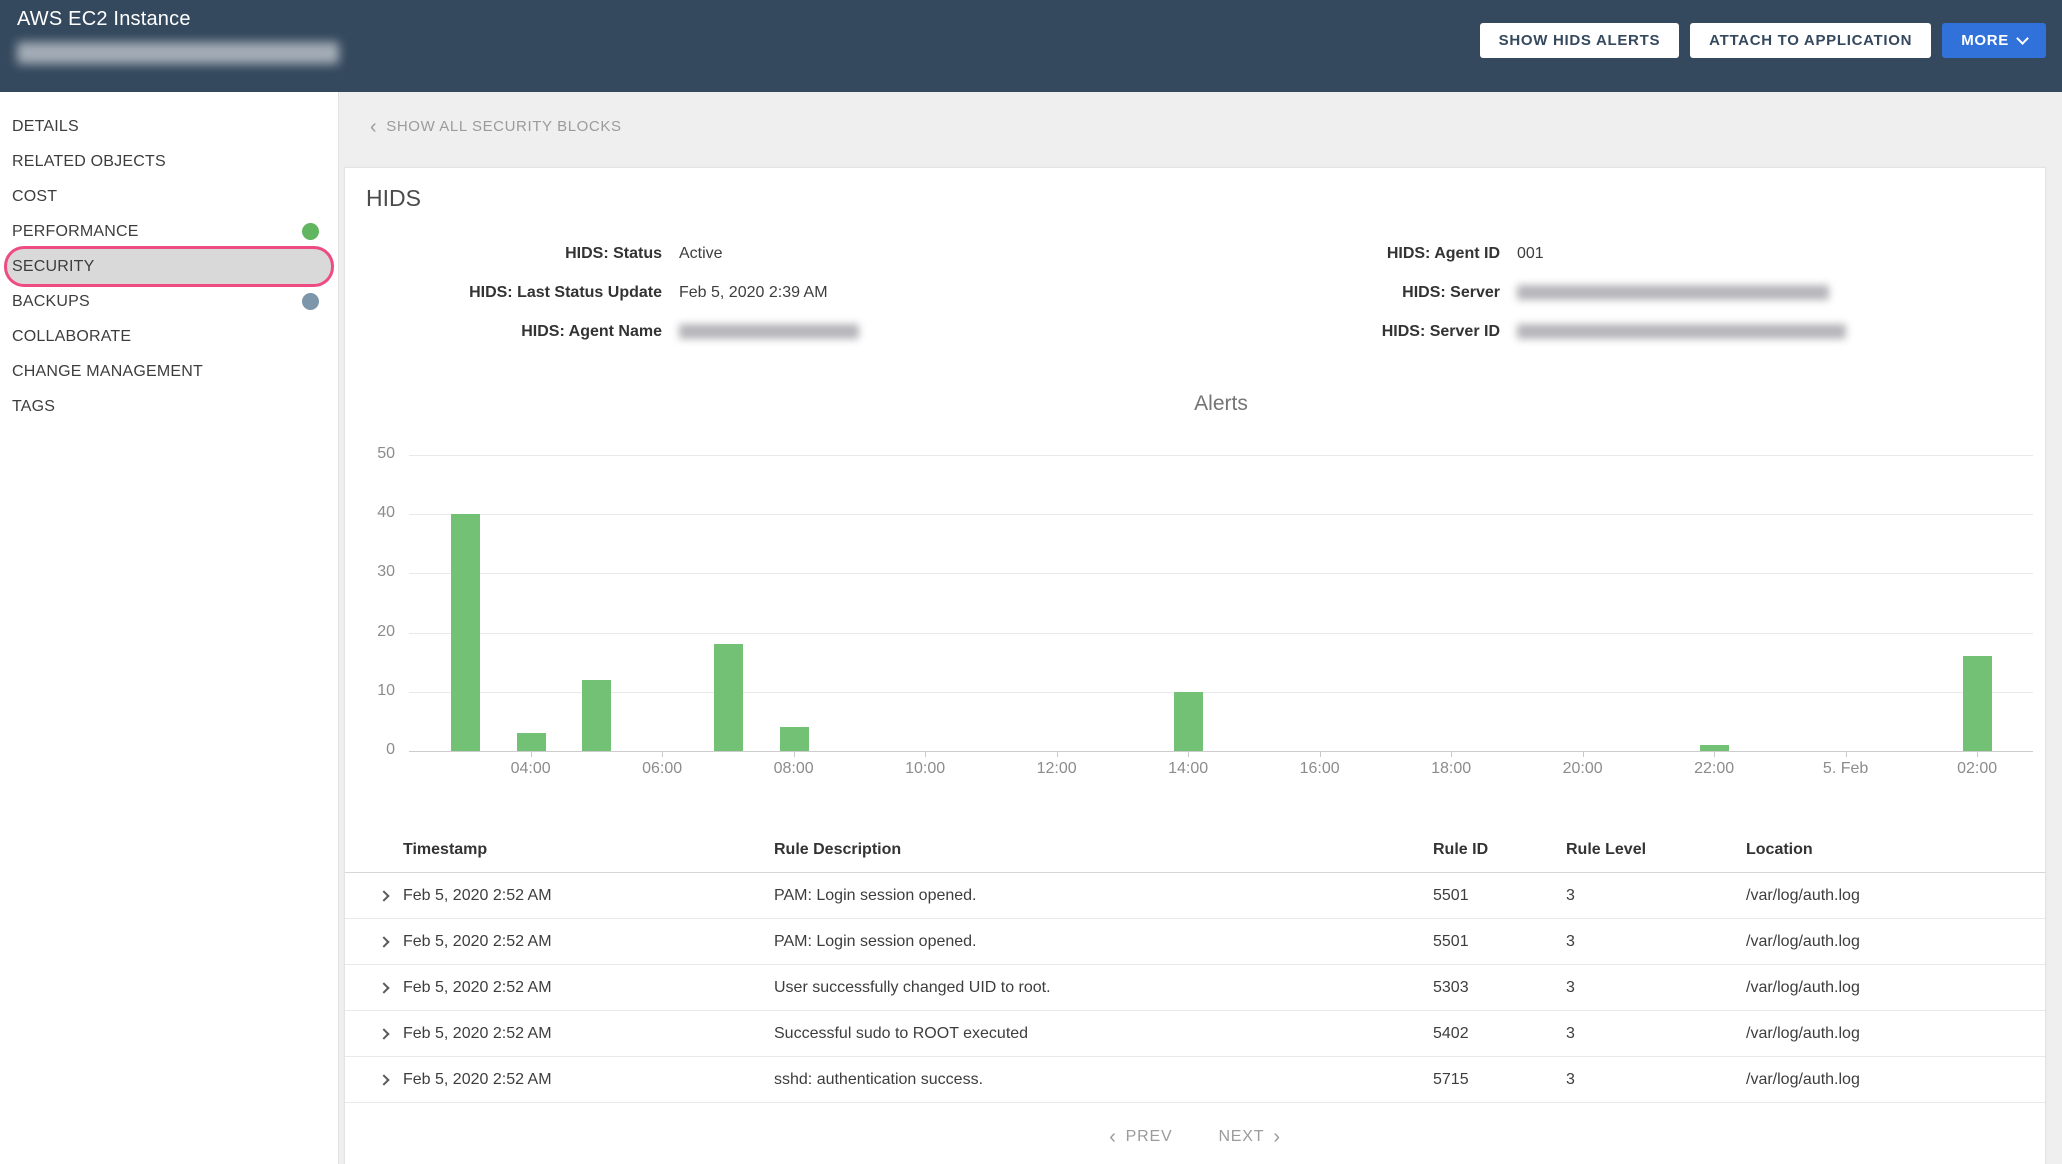 The width and height of the screenshot is (2062, 1164). What do you see at coordinates (169, 196) in the screenshot?
I see `sidebar-item-cost: COST` at bounding box center [169, 196].